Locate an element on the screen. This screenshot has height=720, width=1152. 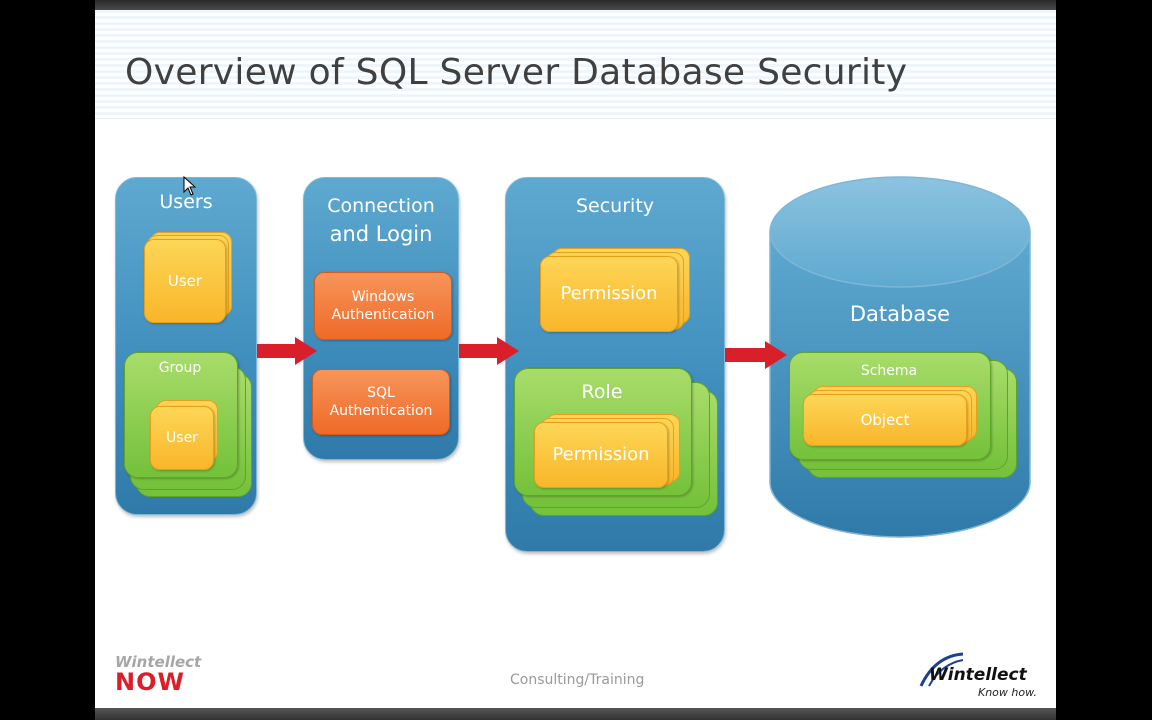
arrow-users-to-connection is located at coordinates (287, 351).